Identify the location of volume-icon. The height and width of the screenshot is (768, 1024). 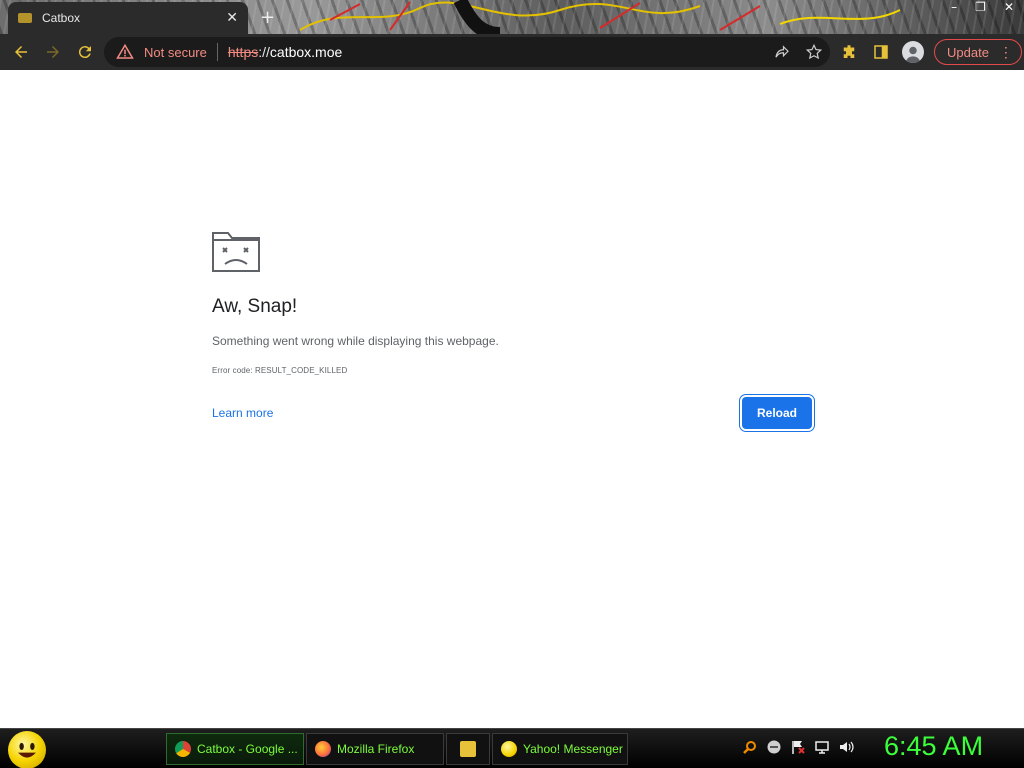
(846, 747).